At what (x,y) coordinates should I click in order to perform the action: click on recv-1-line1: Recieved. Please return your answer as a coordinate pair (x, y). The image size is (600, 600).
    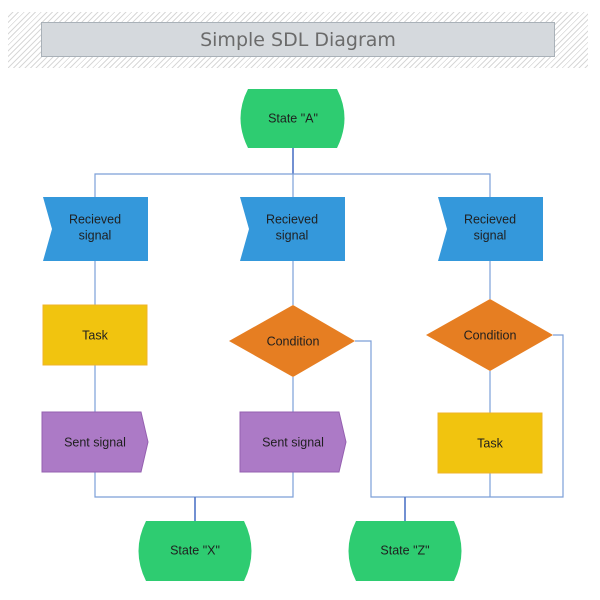
    Looking at the image, I should click on (95, 219).